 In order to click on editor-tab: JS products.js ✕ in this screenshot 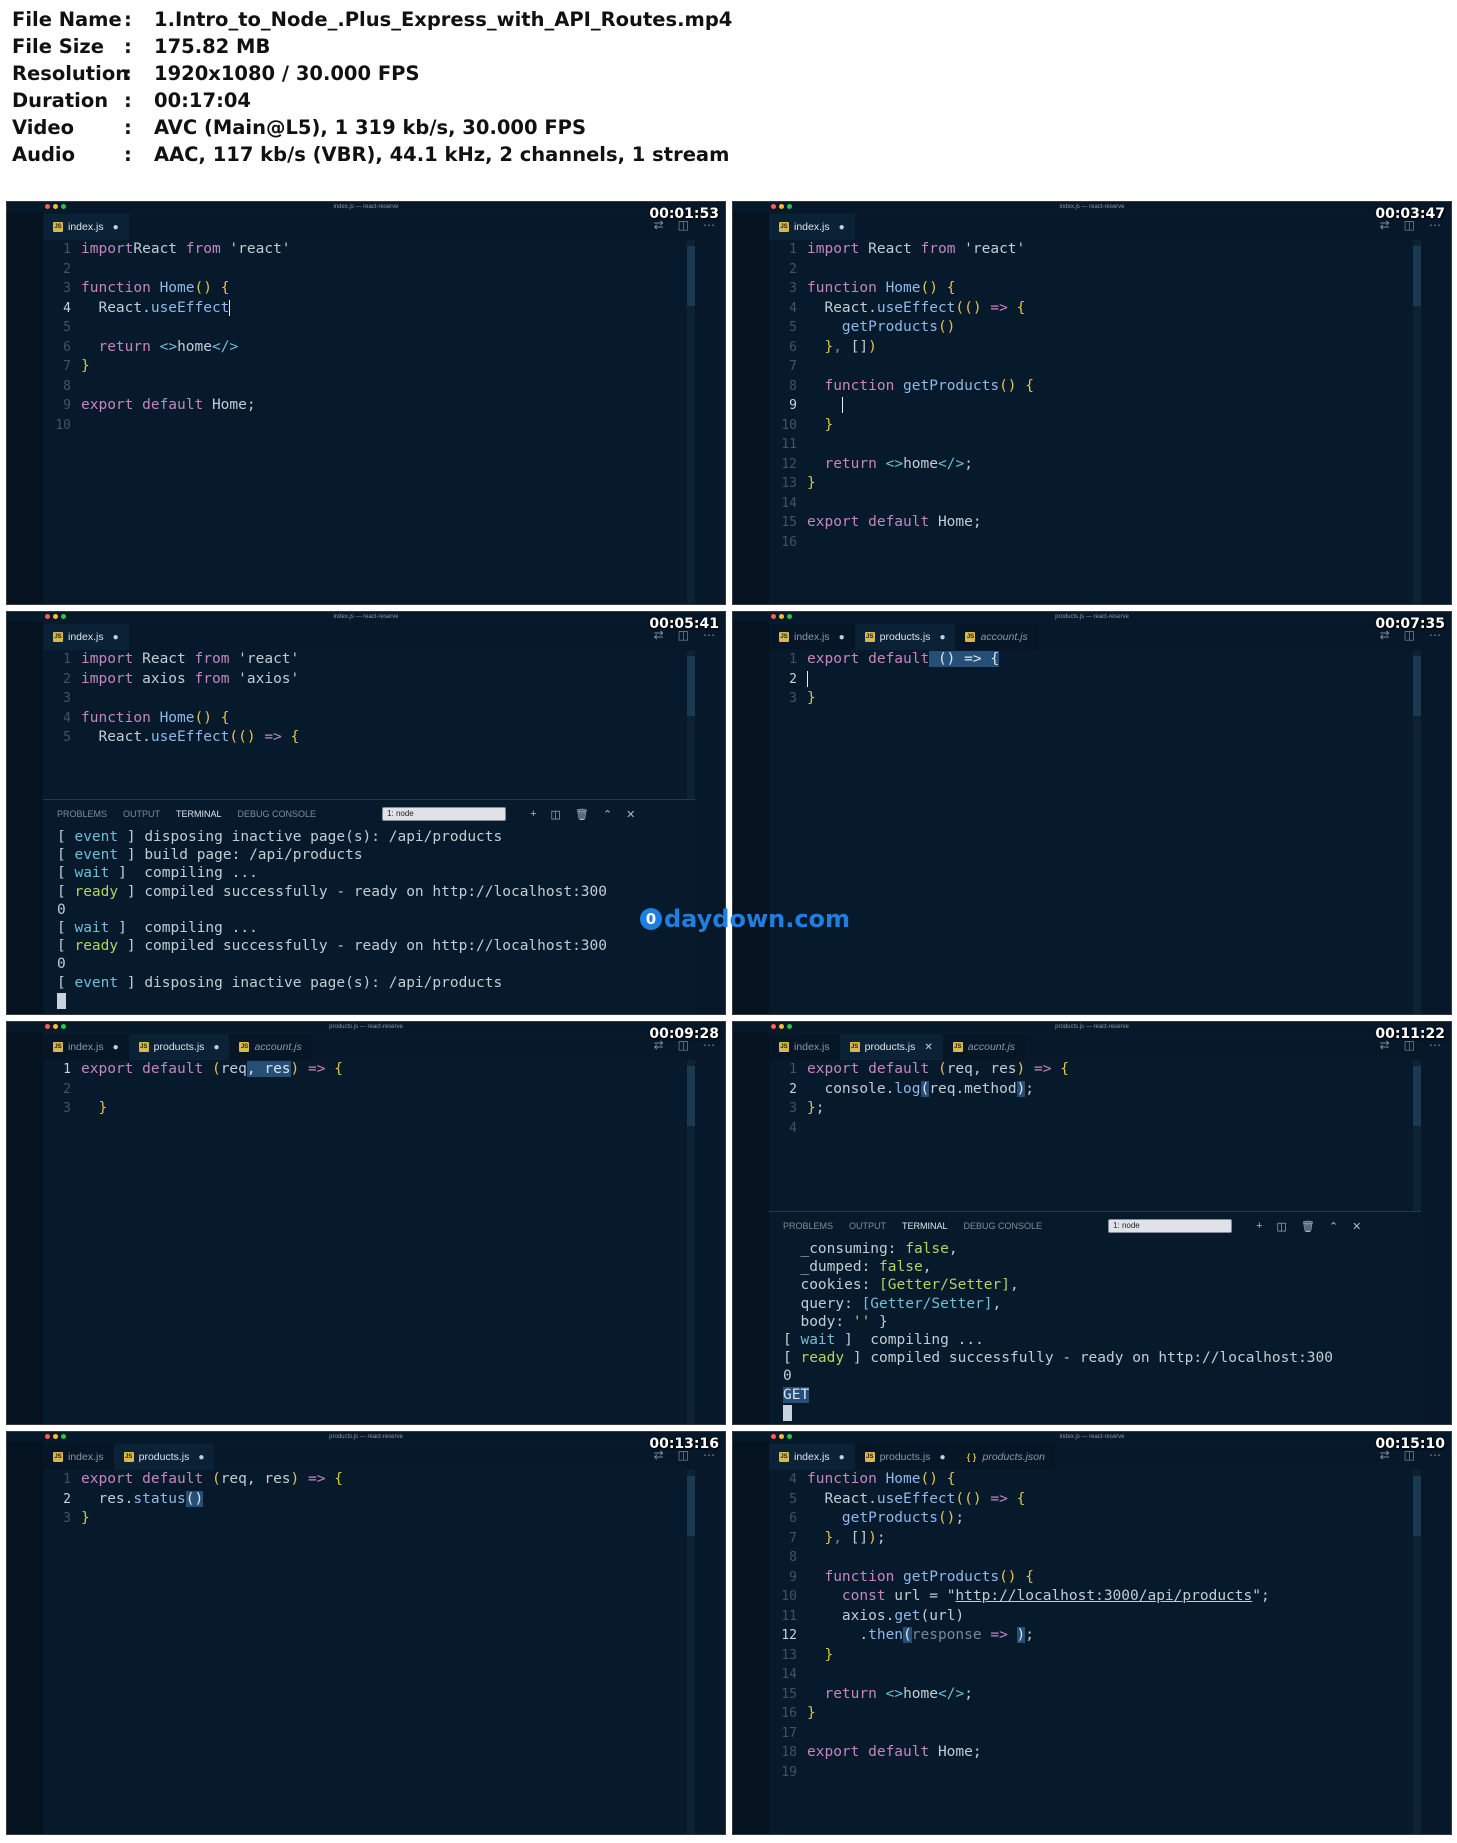, I will do `click(891, 1047)`.